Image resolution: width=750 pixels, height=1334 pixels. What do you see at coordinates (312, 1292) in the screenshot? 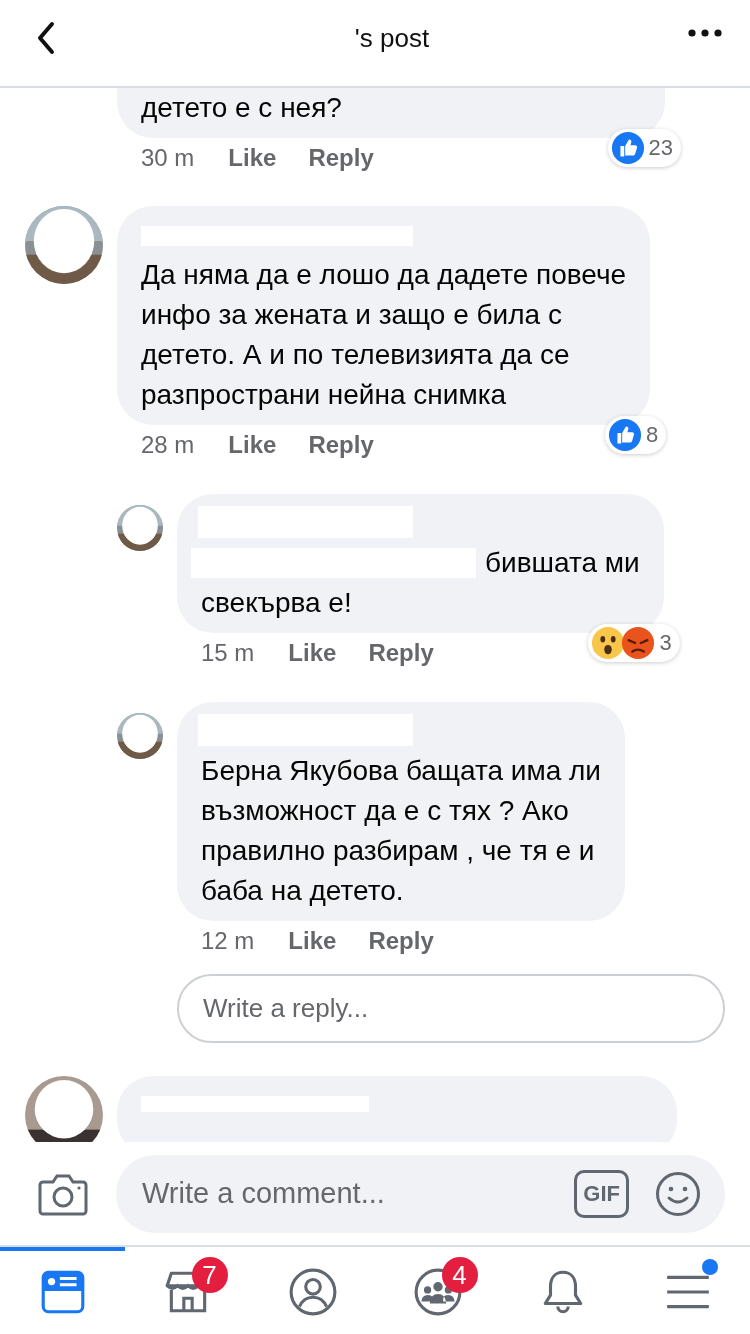
I see `profile-icon` at bounding box center [312, 1292].